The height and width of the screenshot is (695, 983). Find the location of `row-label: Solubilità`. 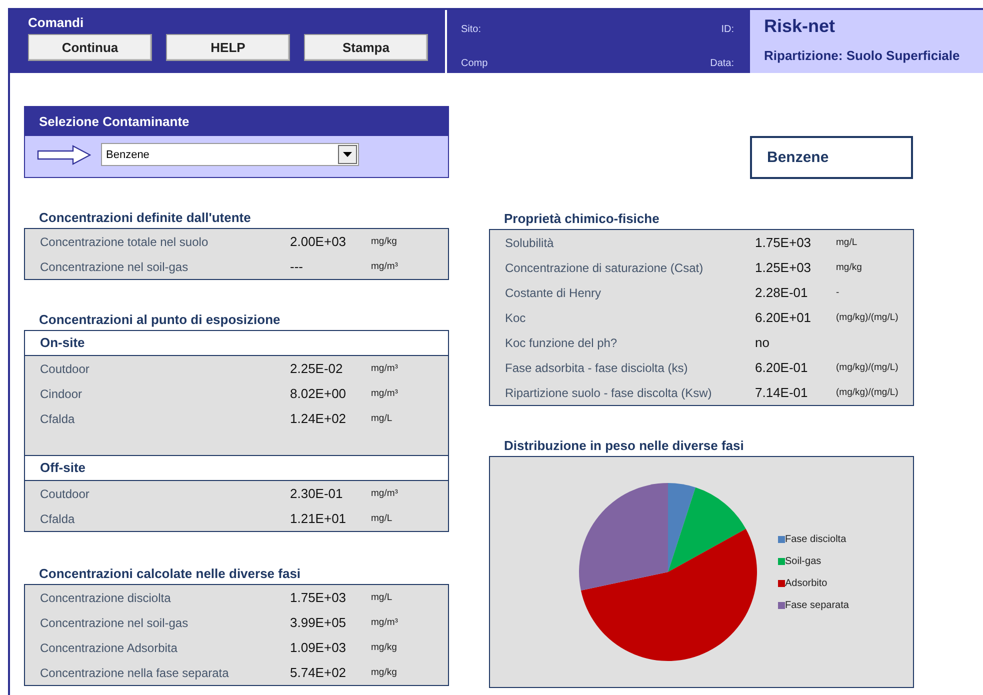

row-label: Solubilità is located at coordinates (530, 243).